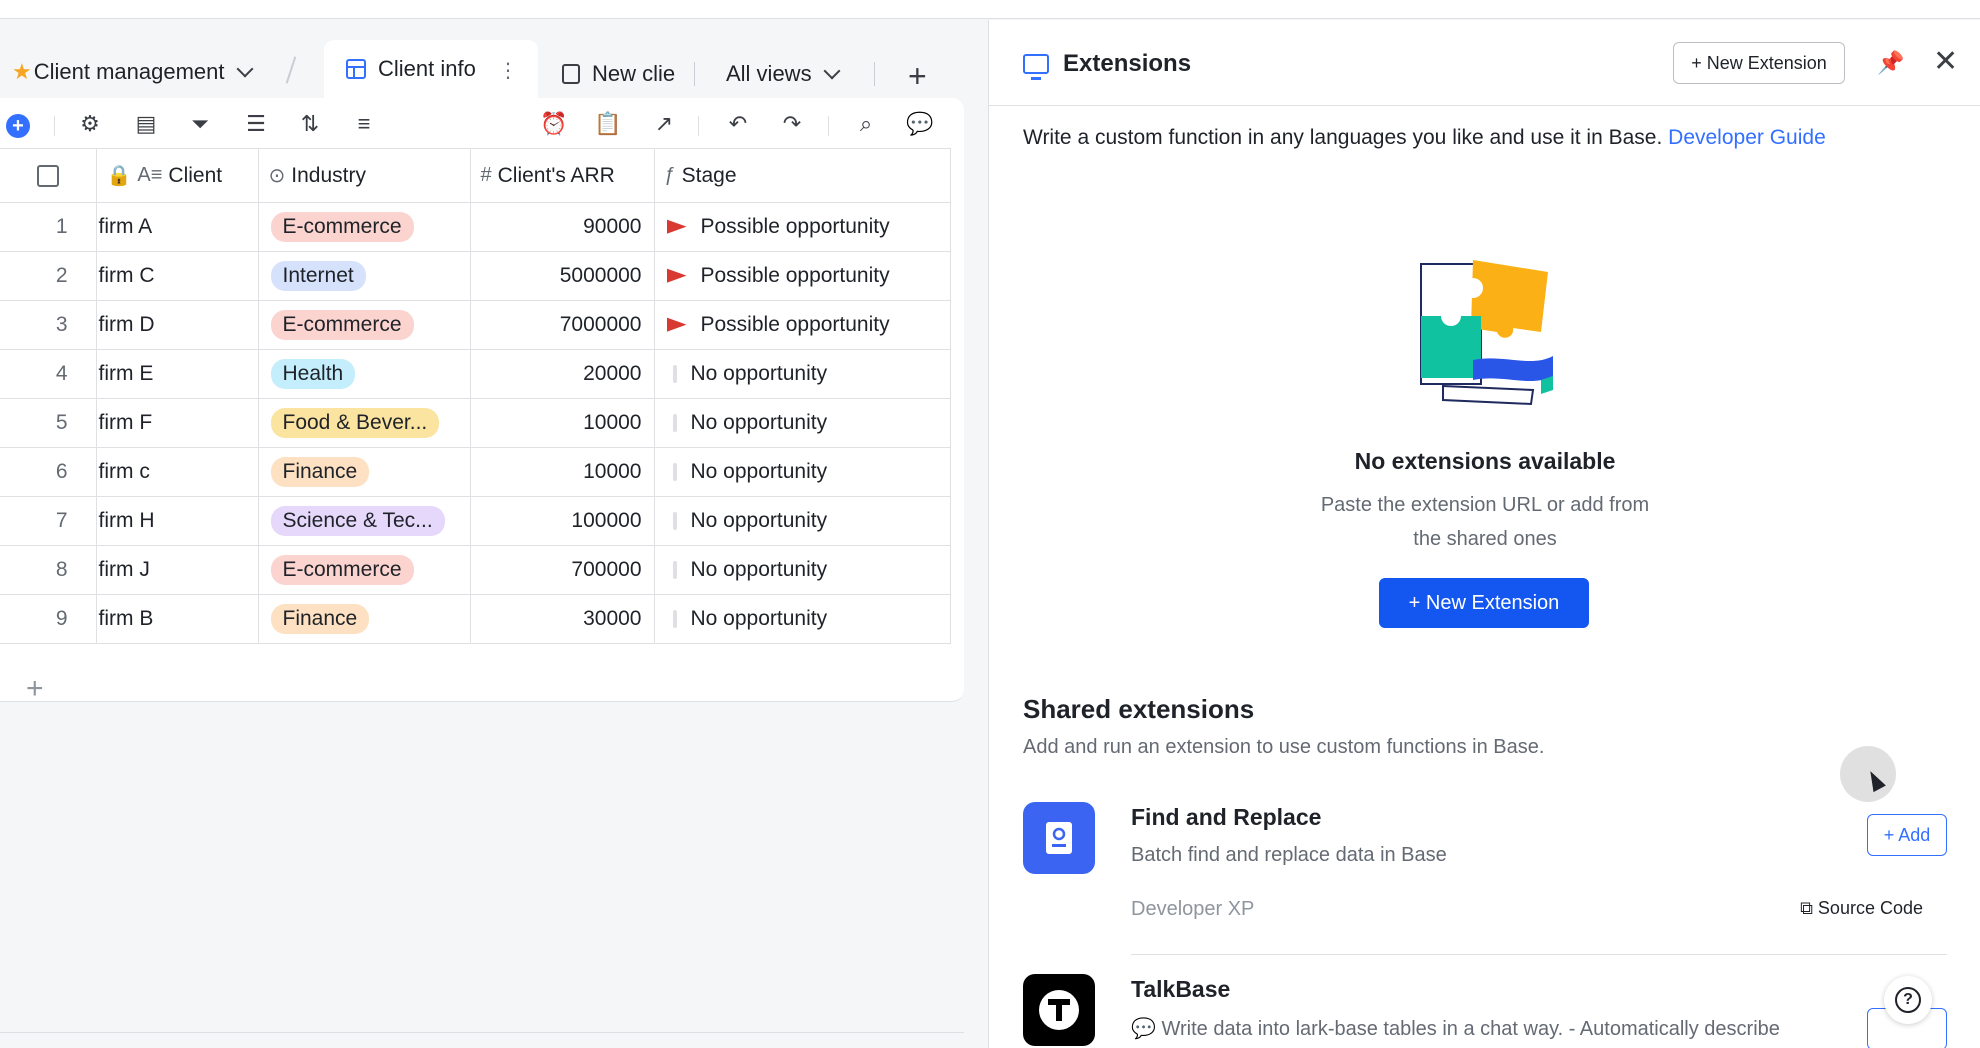 The height and width of the screenshot is (1048, 1980). What do you see at coordinates (792, 123) in the screenshot?
I see `redo-icon: ↷` at bounding box center [792, 123].